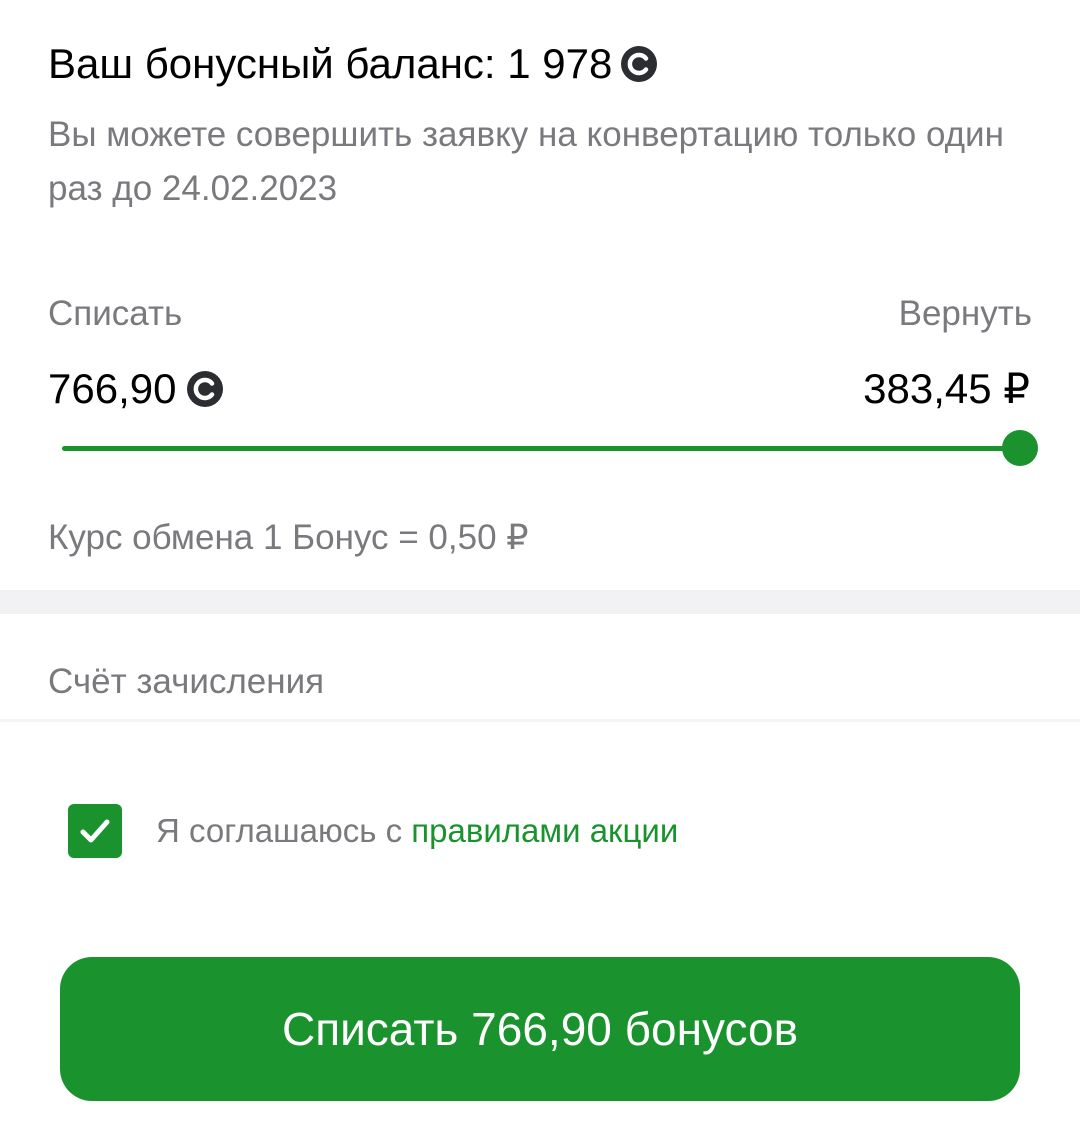  Describe the element at coordinates (284, 830) in the screenshot. I see `agreement-prefix: Я соглашаюсь с` at that location.